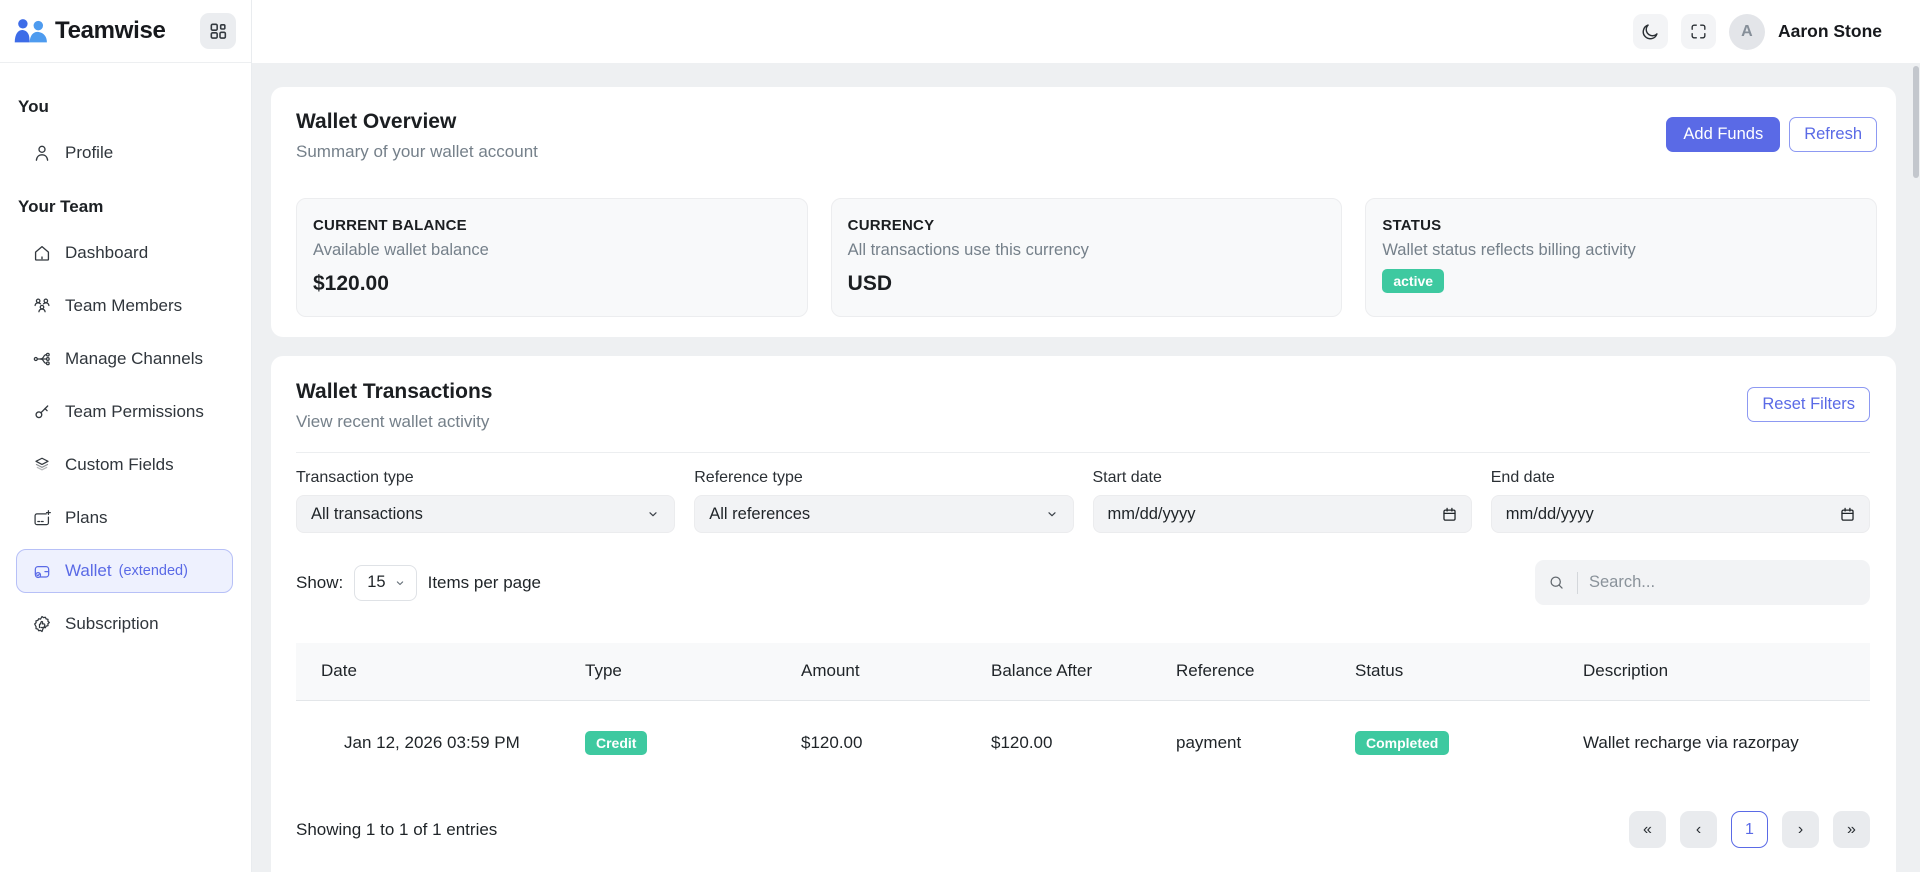 The height and width of the screenshot is (872, 1920). What do you see at coordinates (884, 514) in the screenshot?
I see `reference-type-select: All references` at bounding box center [884, 514].